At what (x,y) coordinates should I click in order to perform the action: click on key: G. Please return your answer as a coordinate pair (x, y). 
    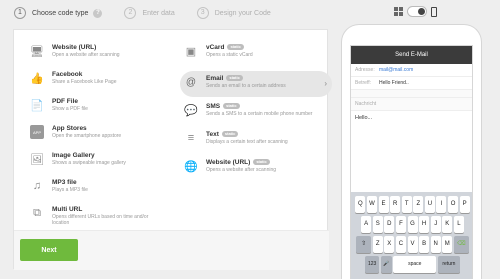
    Looking at the image, I should click on (412, 224).